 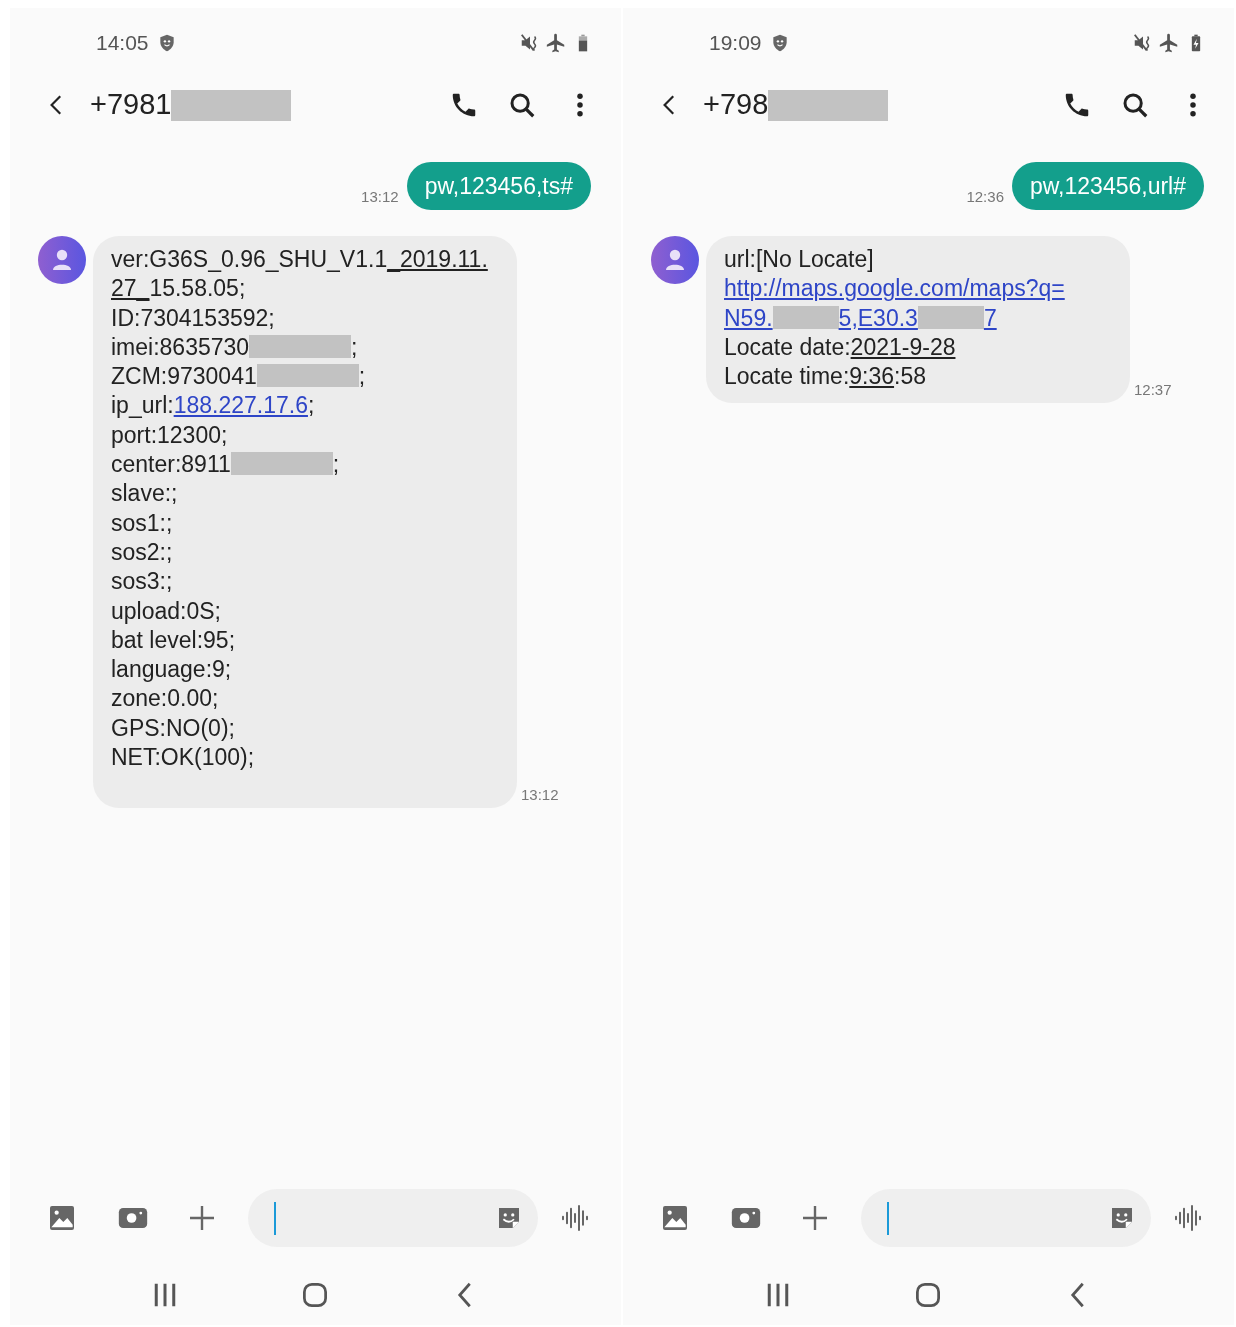 What do you see at coordinates (840, 347) in the screenshot?
I see `message-line: Locate date:2021-9-28` at bounding box center [840, 347].